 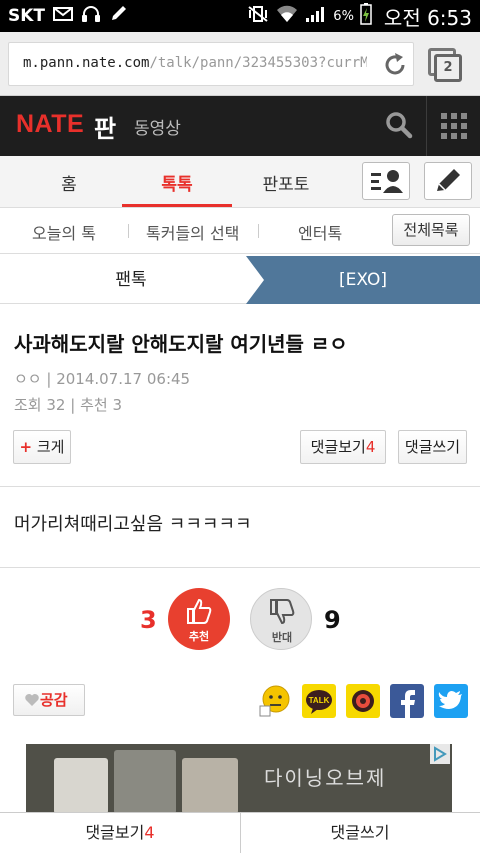 I want to click on tabs-button: 2, so click(x=446, y=65).